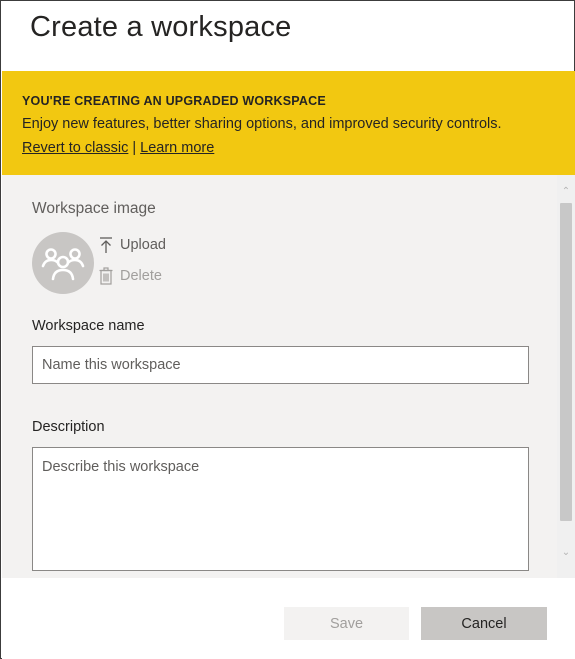 The width and height of the screenshot is (575, 659). I want to click on vertical-scrollbar: ⌃ ⌄, so click(566, 376).